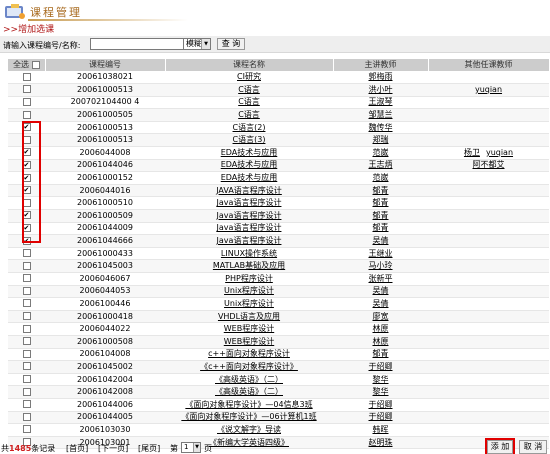 This screenshot has width=550, height=454. What do you see at coordinates (249, 190) in the screenshot?
I see `course-name-link: JAVA语言程序设计` at bounding box center [249, 190].